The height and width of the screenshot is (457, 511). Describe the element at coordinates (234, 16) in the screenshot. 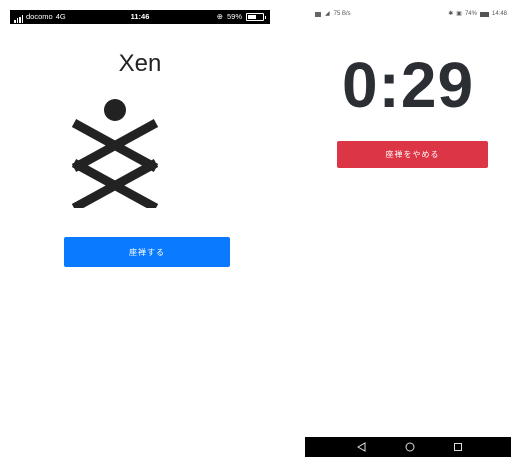

I see `battery-percent: 59%` at that location.